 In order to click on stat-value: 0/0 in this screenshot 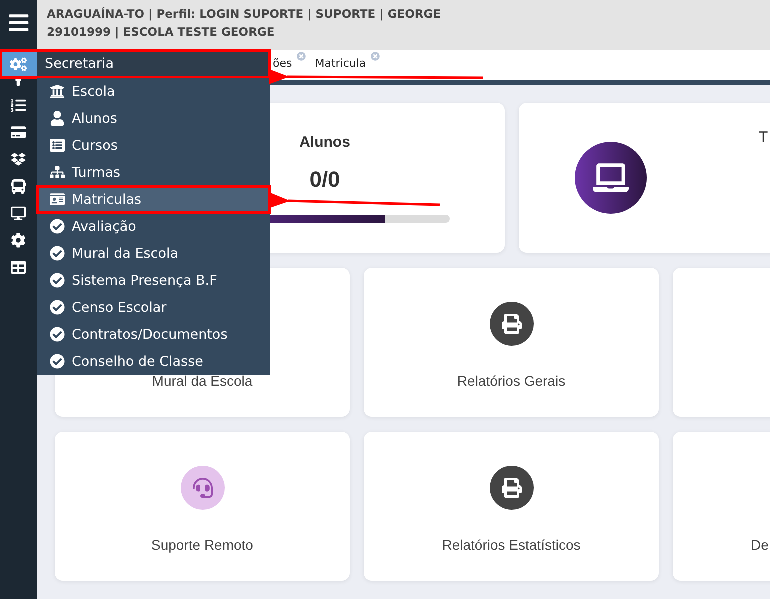, I will do `click(325, 179)`.